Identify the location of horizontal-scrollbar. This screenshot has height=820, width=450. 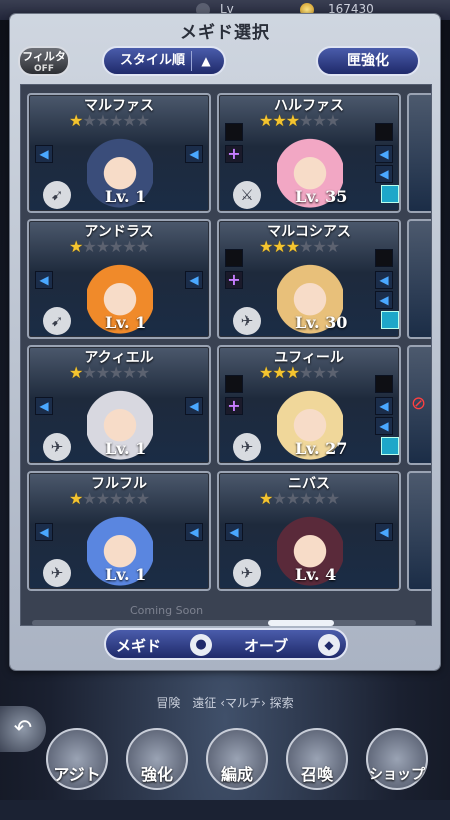
(224, 623).